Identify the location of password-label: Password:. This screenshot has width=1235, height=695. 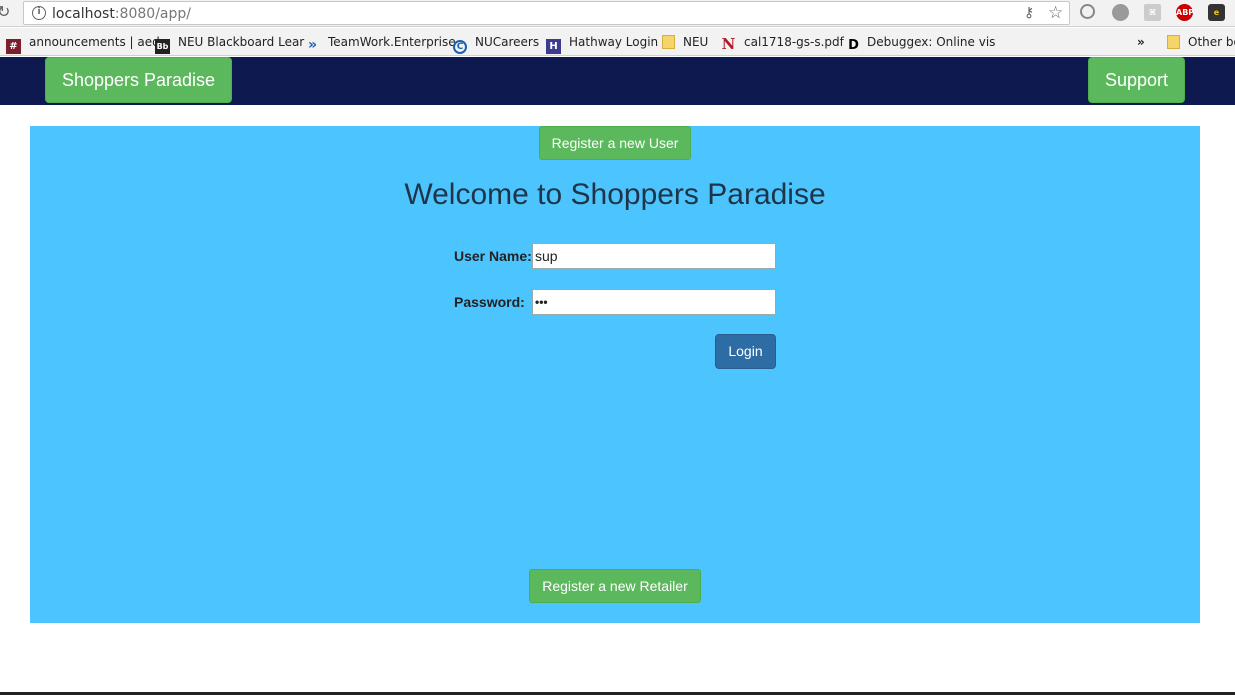
(489, 302).